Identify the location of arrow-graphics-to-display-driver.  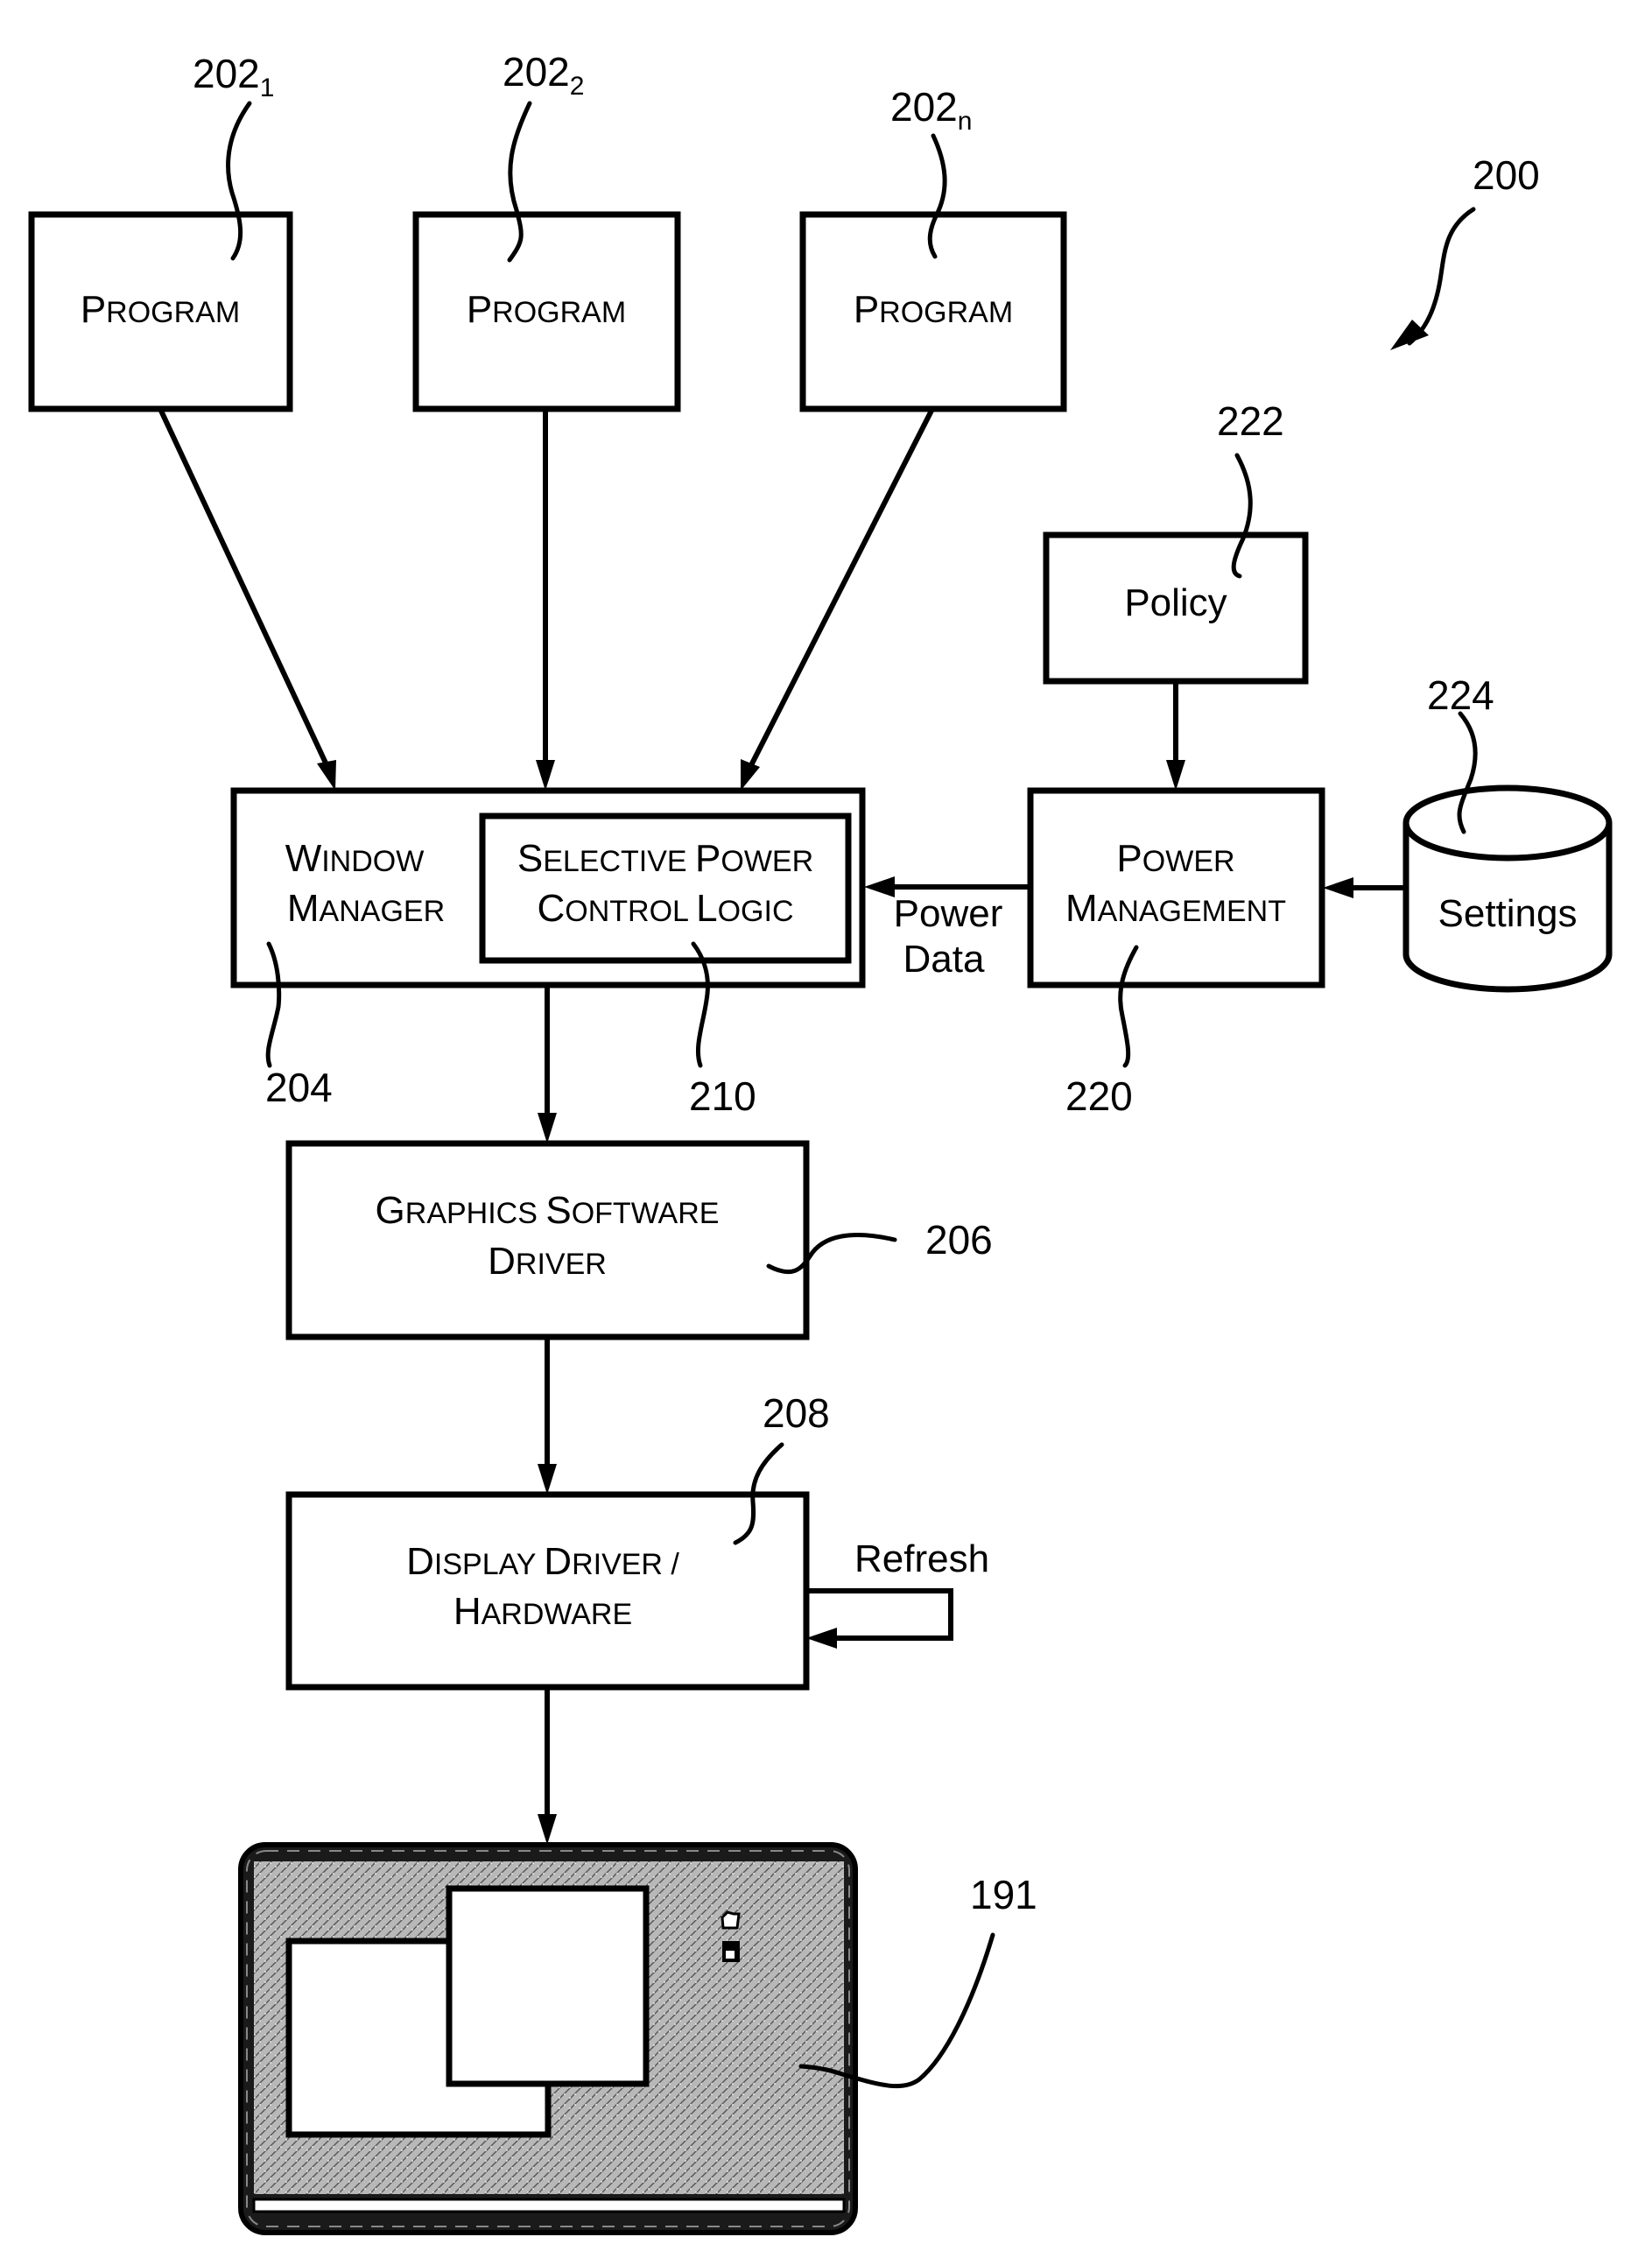
(547, 1416).